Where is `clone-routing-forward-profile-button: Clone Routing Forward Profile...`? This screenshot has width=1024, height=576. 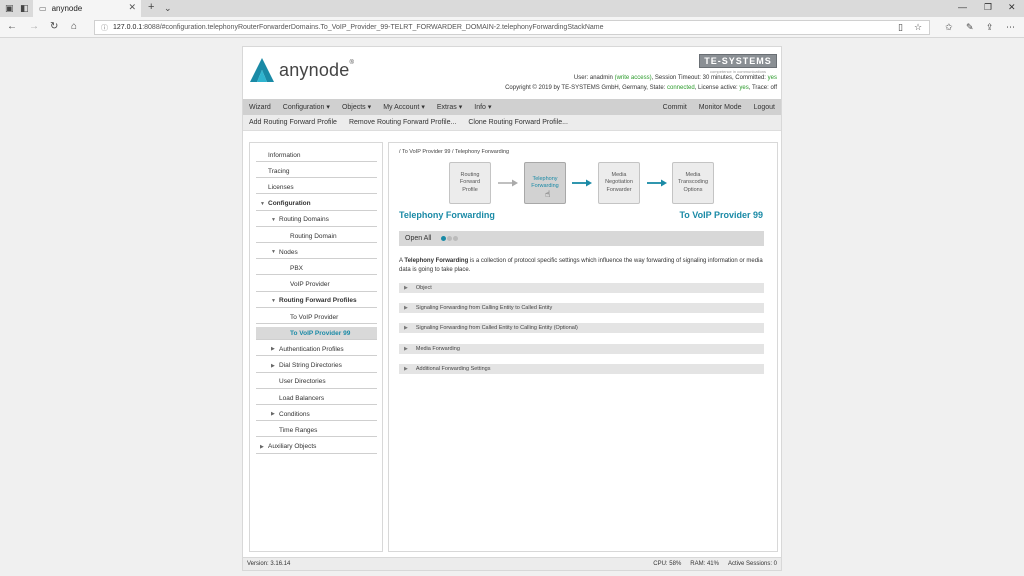
clone-routing-forward-profile-button: Clone Routing Forward Profile... is located at coordinates (518, 123).